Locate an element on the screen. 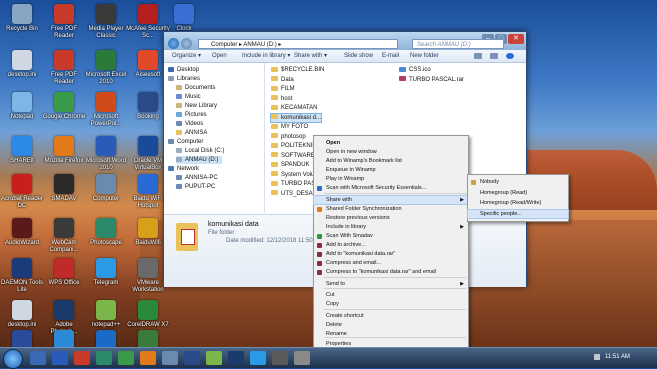  view-icon is located at coordinates (478, 56).